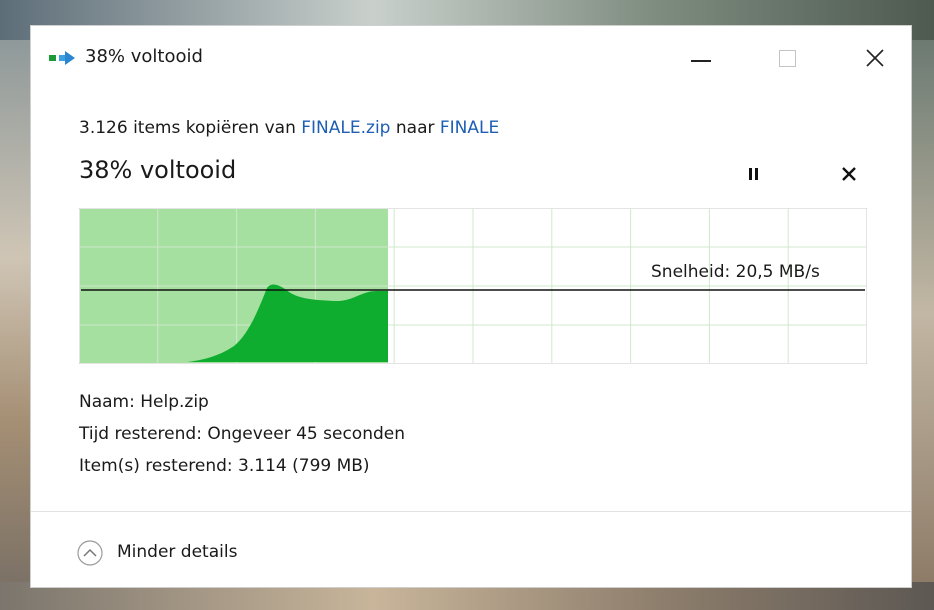 The image size is (934, 610). I want to click on file-copy-icon, so click(62, 58).